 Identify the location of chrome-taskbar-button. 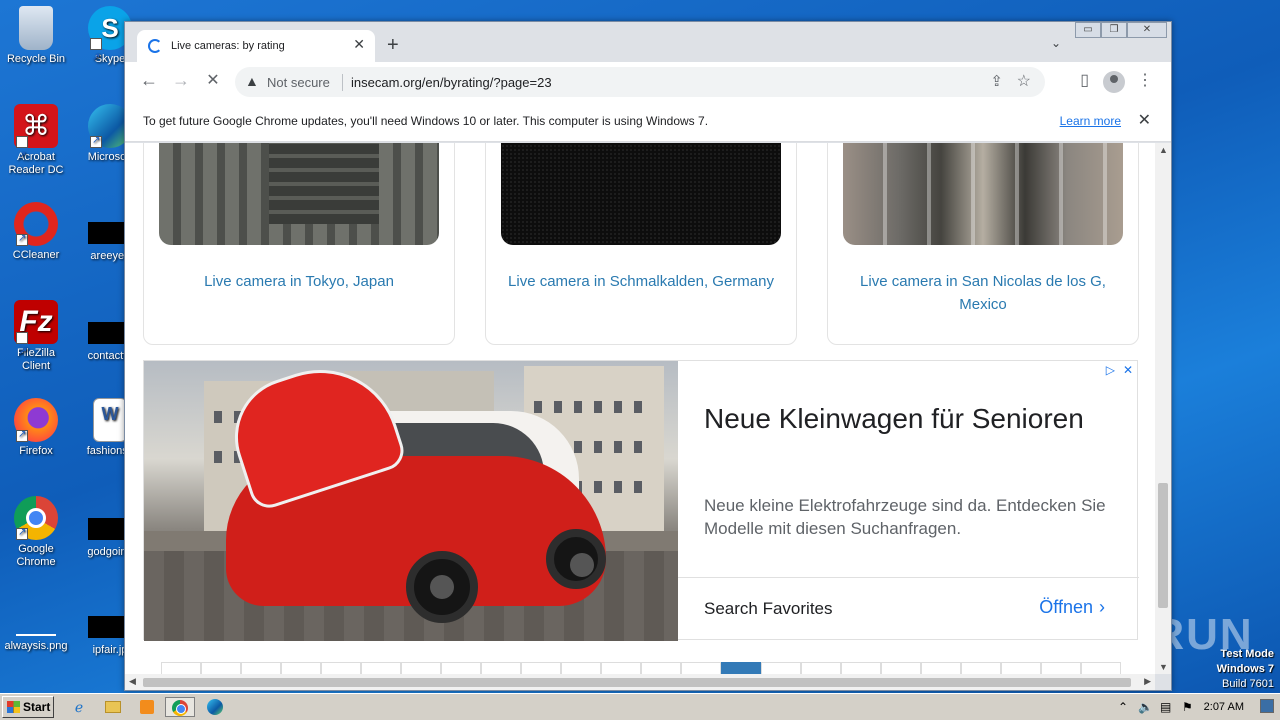
(180, 707).